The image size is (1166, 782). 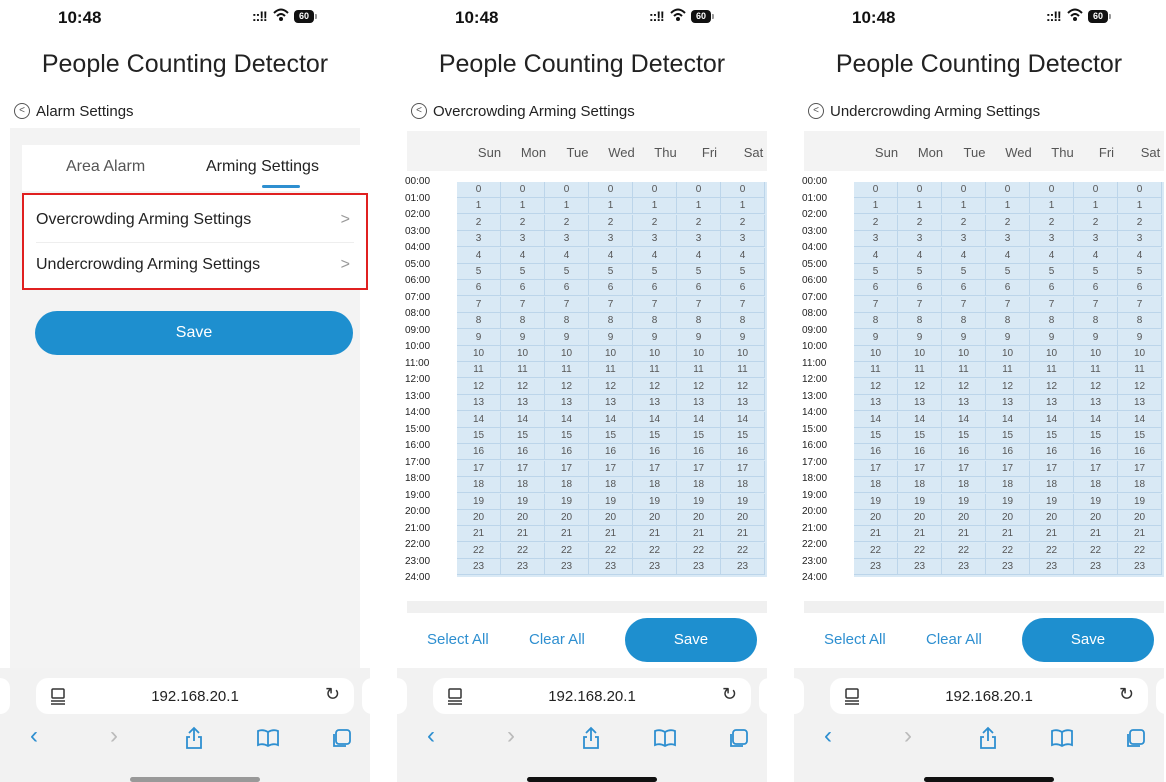 I want to click on back-button: < Alarm Settings, so click(x=74, y=111).